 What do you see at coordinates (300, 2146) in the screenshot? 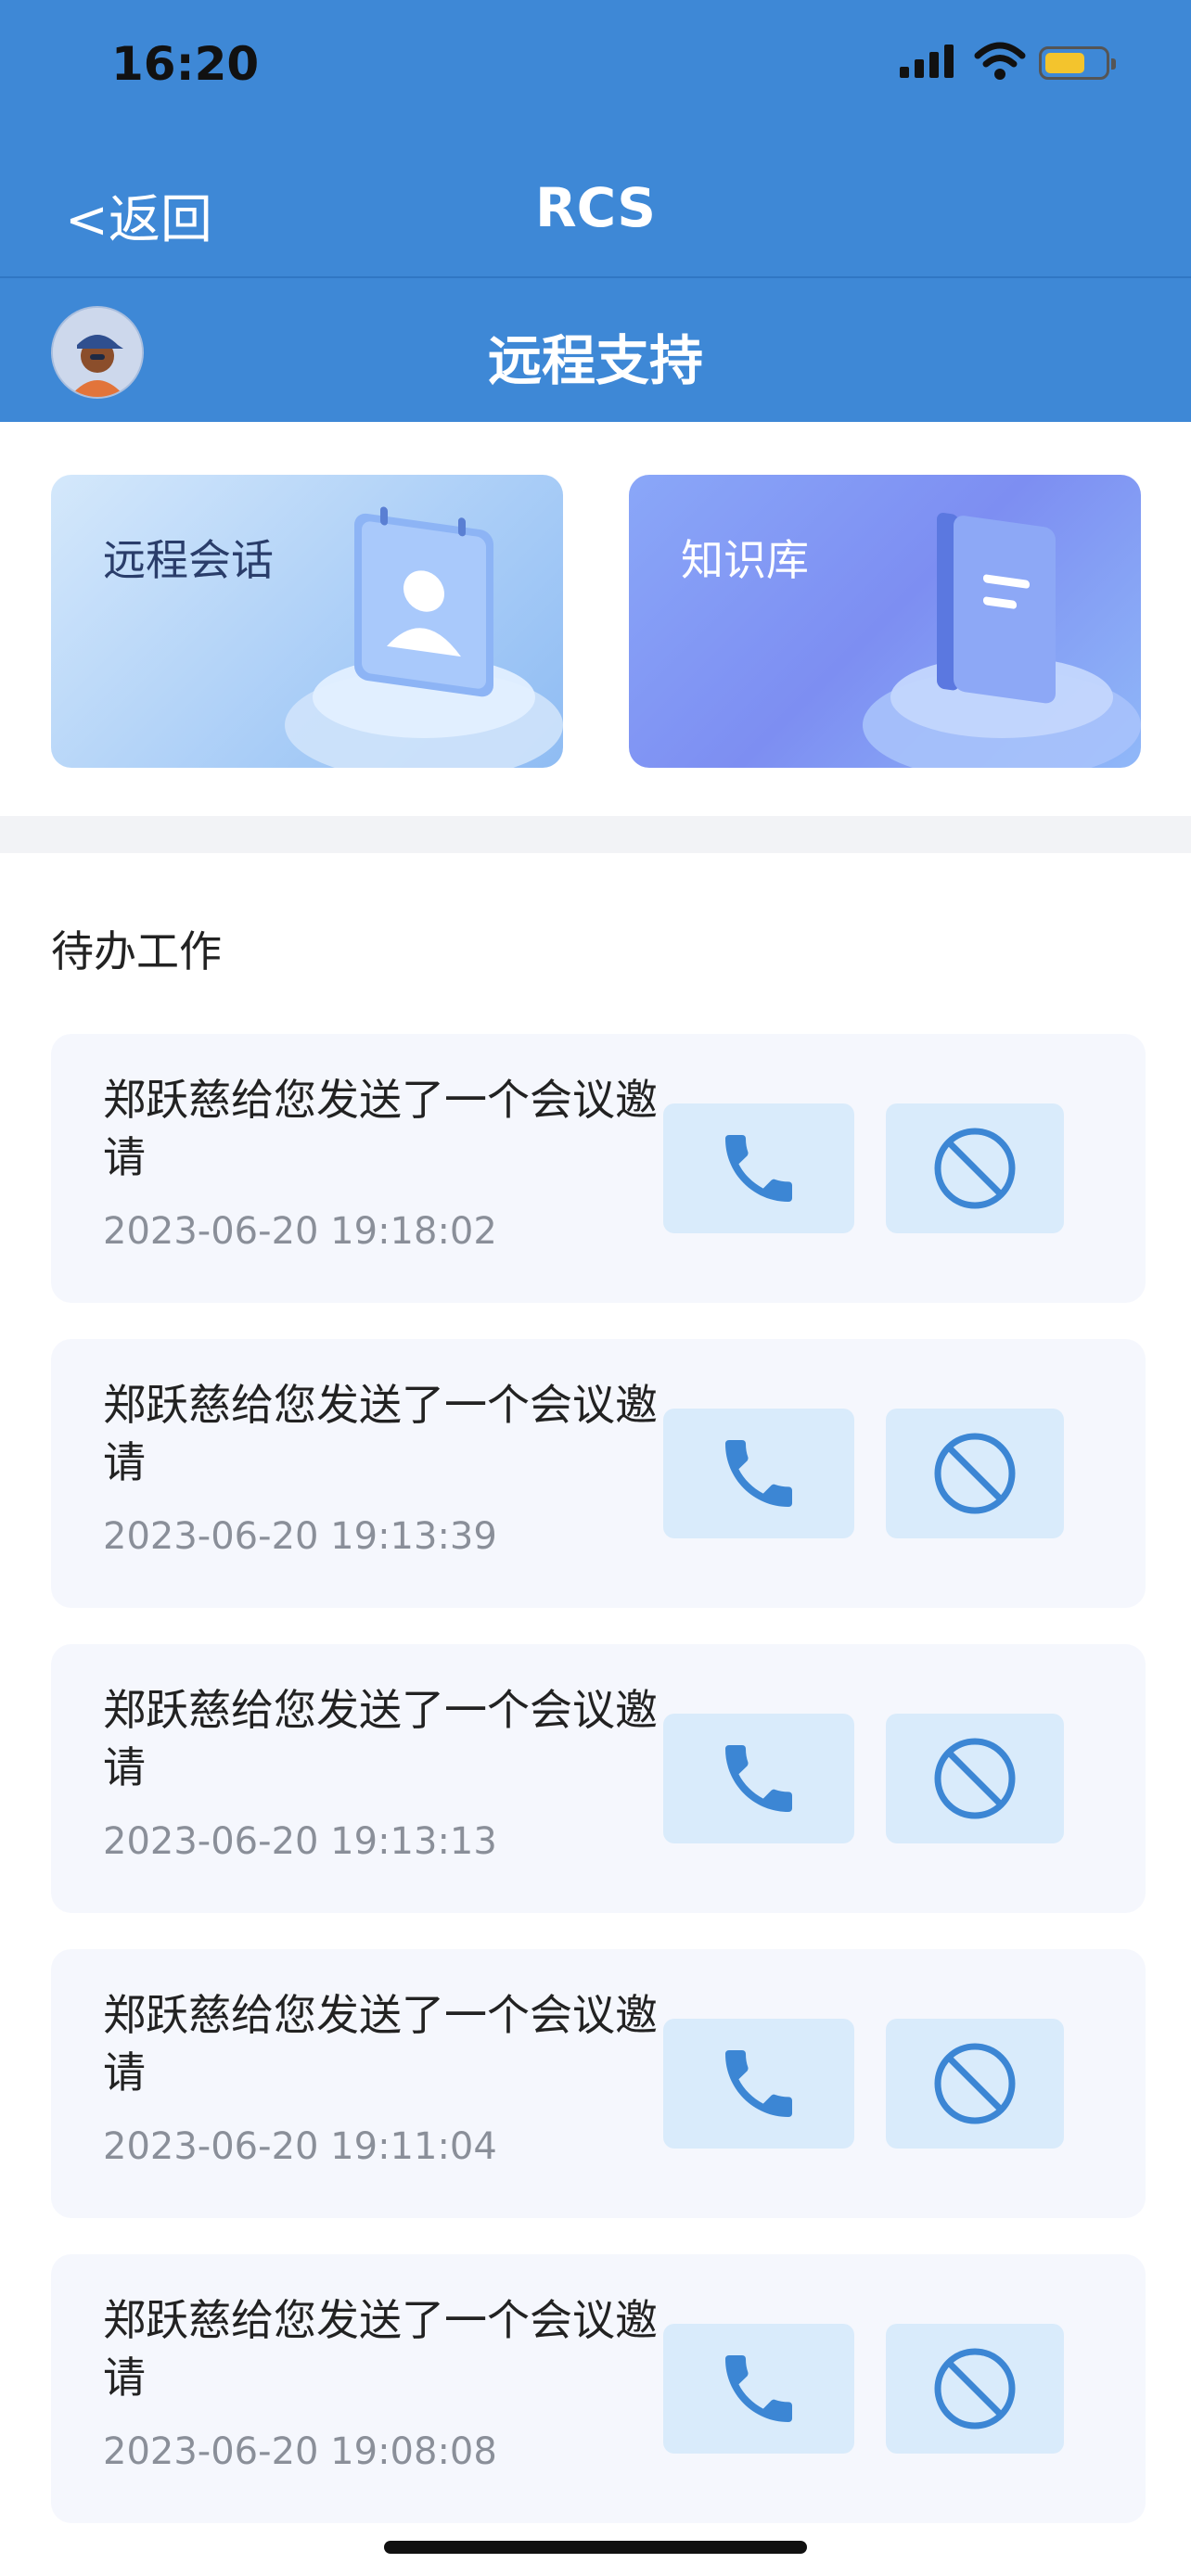
I see `todo-timestamp: 2023-06-20 19:11:04` at bounding box center [300, 2146].